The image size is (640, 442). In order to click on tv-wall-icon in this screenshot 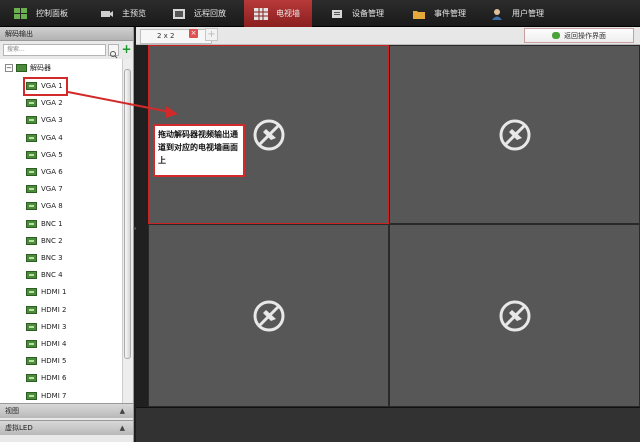, I will do `click(261, 13)`.